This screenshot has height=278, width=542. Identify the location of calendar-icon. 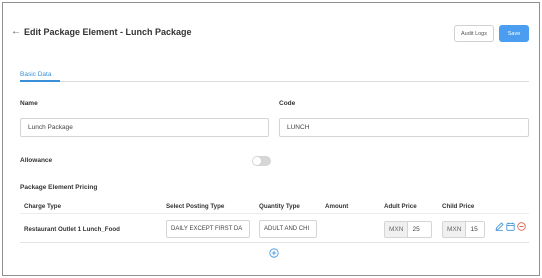
(510, 226).